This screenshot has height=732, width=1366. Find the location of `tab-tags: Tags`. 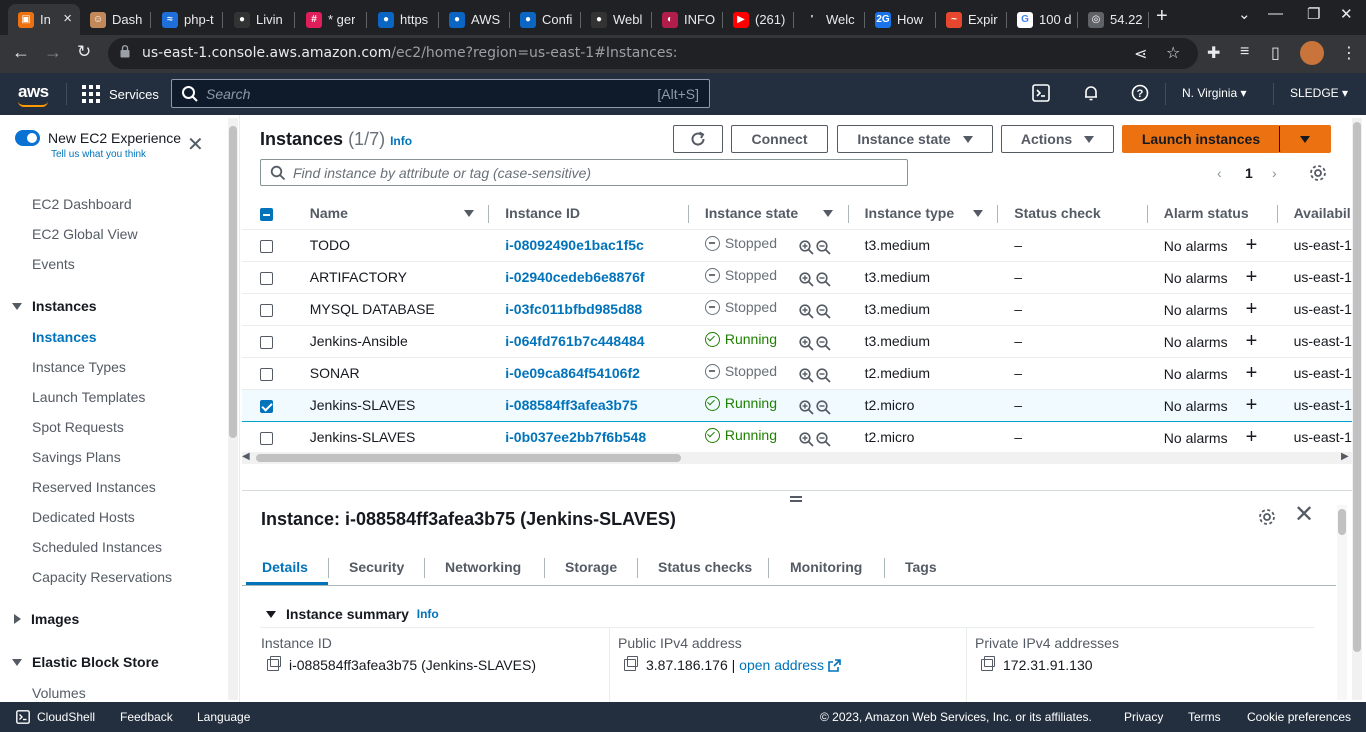

tab-tags: Tags is located at coordinates (921, 567).